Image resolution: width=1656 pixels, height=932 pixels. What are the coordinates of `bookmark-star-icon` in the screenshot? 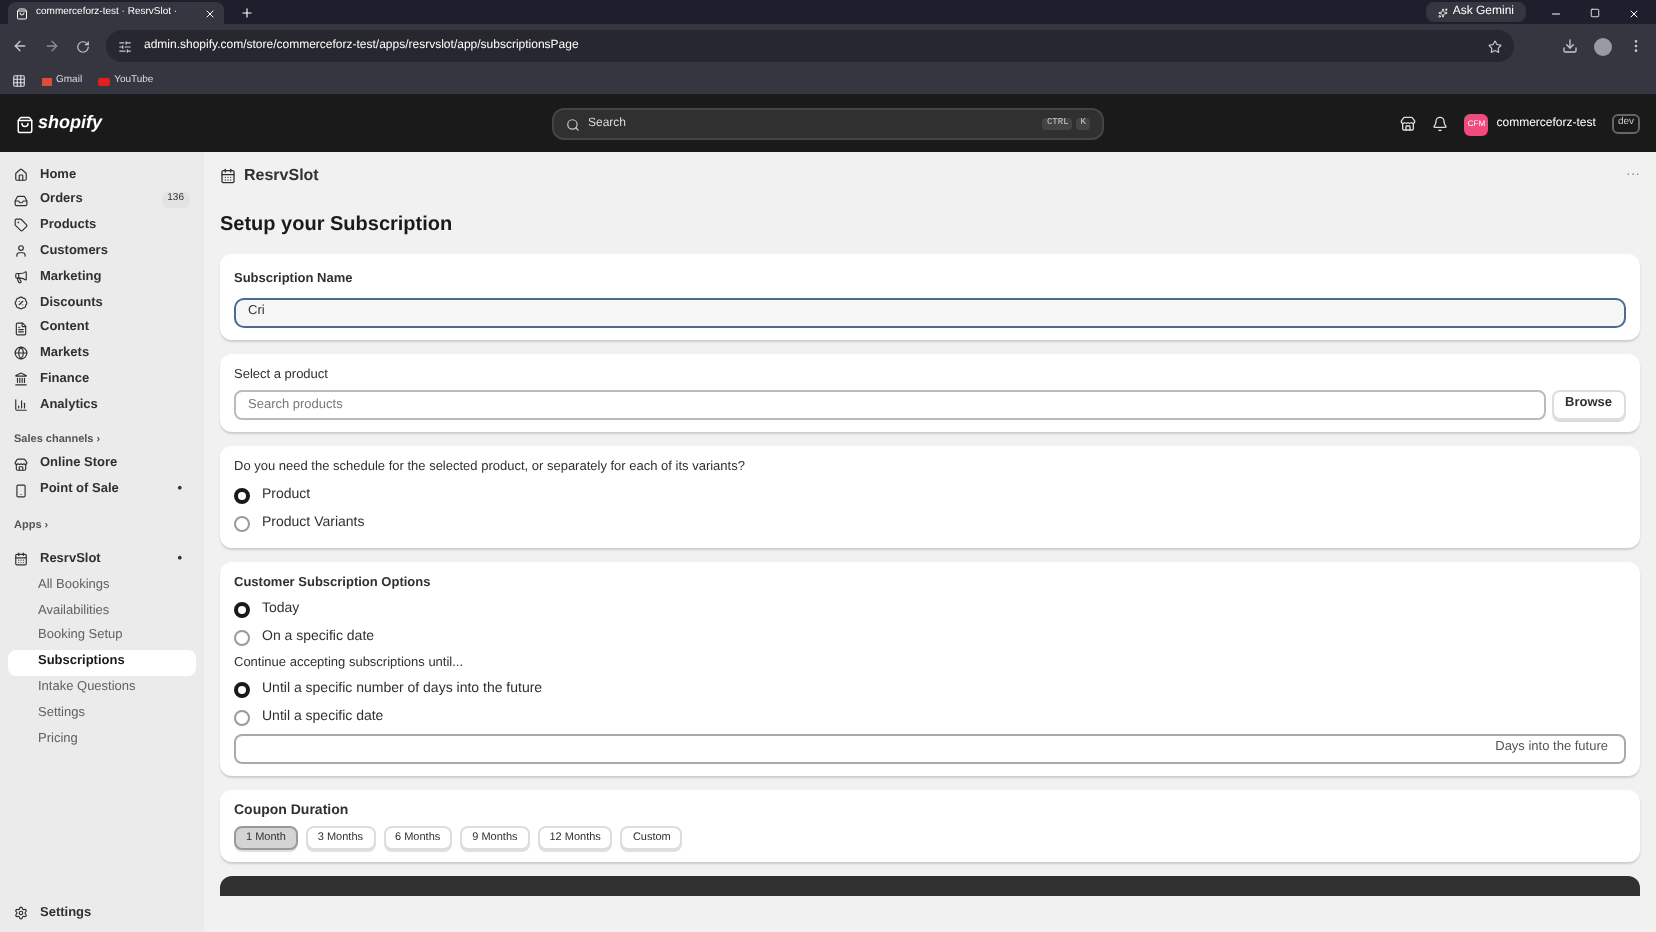 It's located at (1495, 46).